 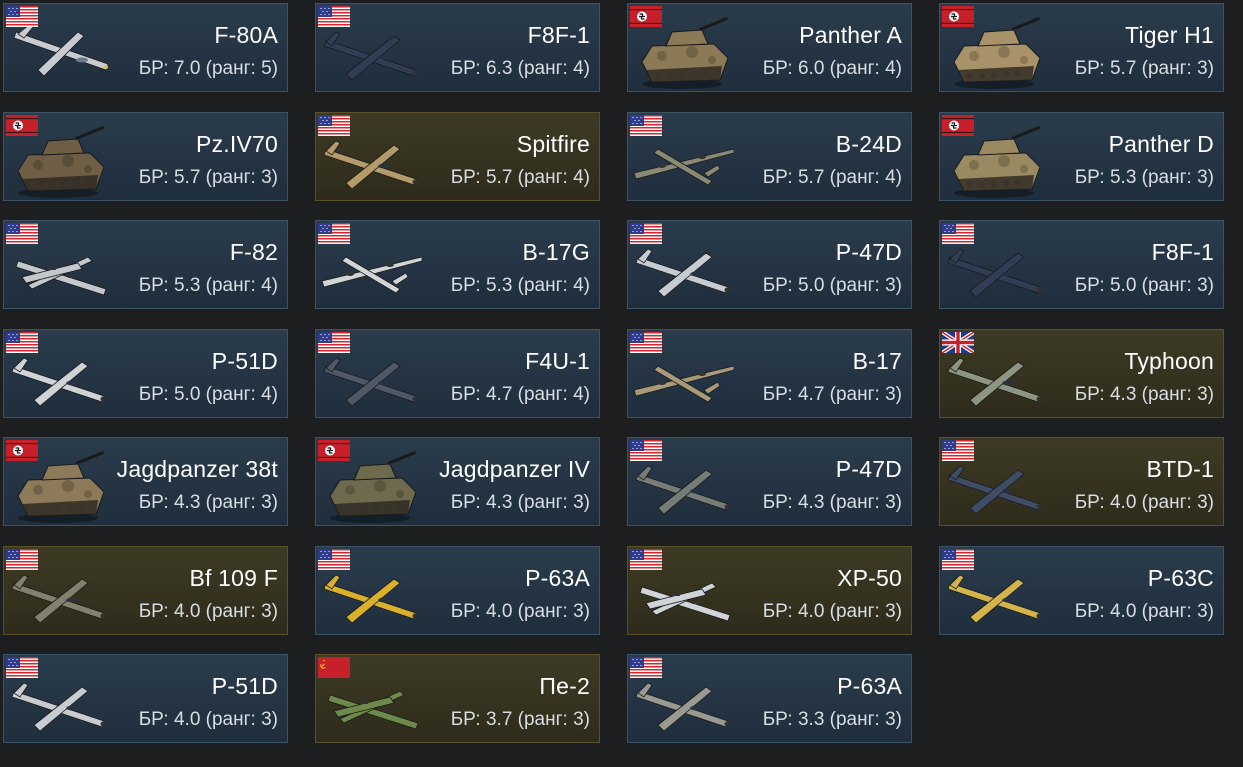 I want to click on vehicle-card: Jagdpanzer IV БР: 4.3 (ранг: 3), so click(x=457, y=481).